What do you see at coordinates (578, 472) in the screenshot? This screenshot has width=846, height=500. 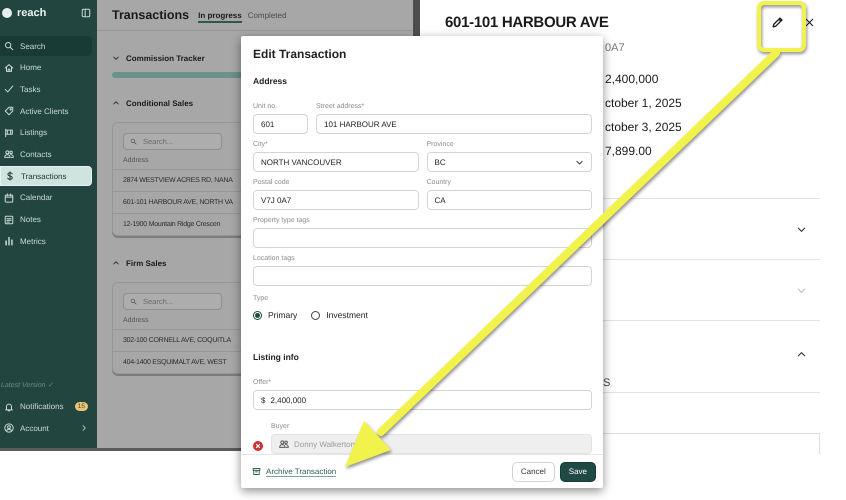 I see `save-button: Save` at bounding box center [578, 472].